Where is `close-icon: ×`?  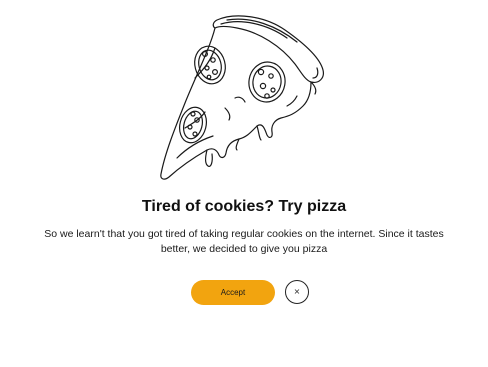 close-icon: × is located at coordinates (297, 291).